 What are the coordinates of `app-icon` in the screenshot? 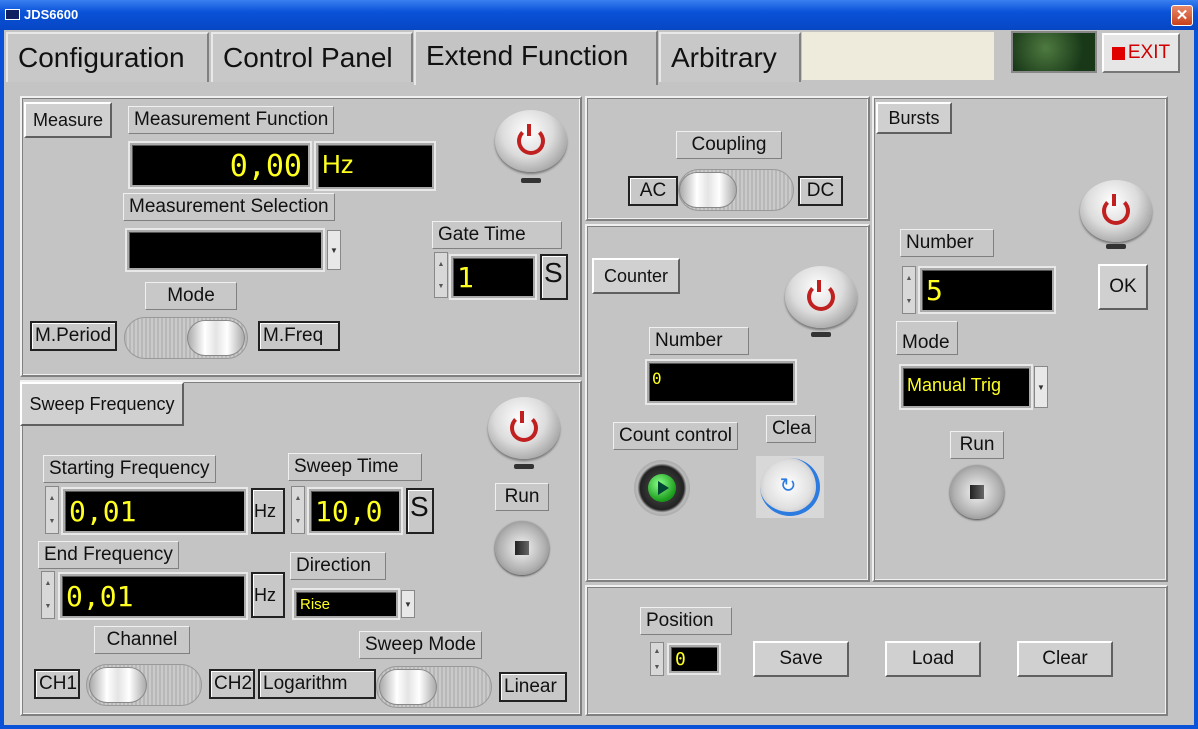 It's located at (12, 14).